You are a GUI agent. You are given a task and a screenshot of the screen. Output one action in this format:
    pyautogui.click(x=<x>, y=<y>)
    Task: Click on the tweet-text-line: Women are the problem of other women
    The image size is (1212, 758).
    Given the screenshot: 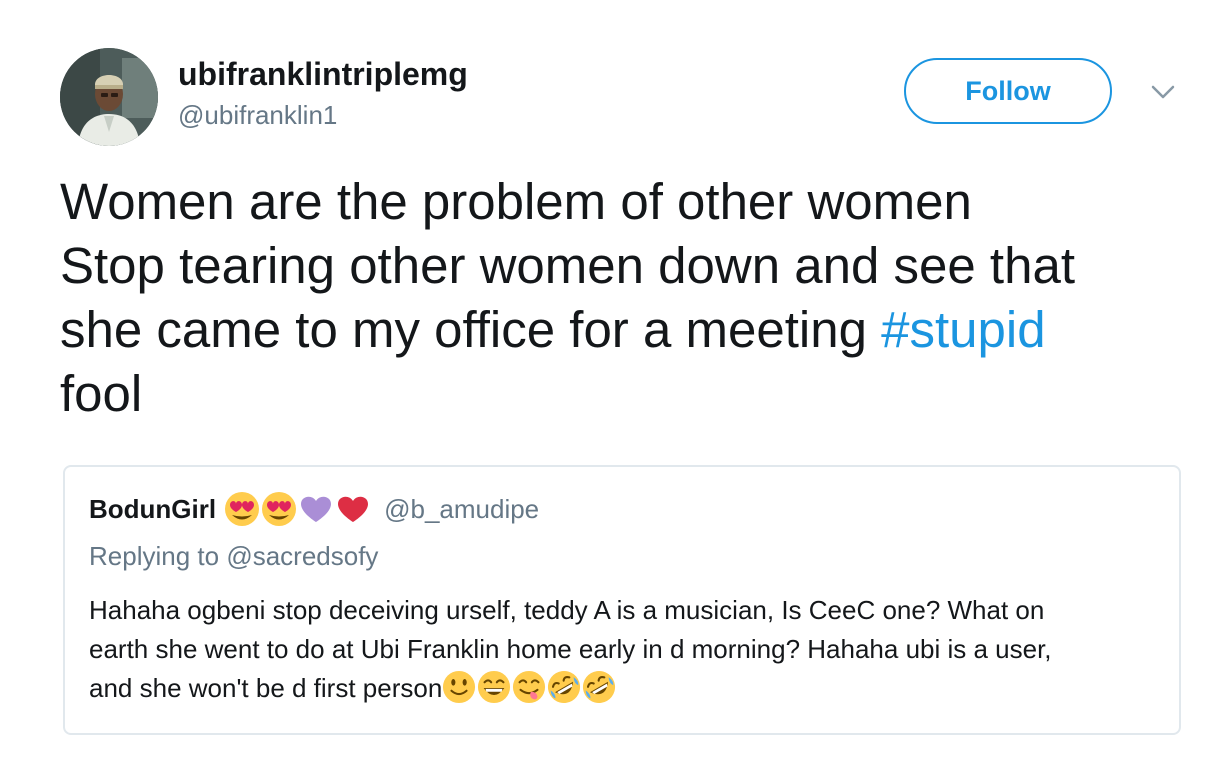 What is the action you would take?
    pyautogui.click(x=516, y=201)
    